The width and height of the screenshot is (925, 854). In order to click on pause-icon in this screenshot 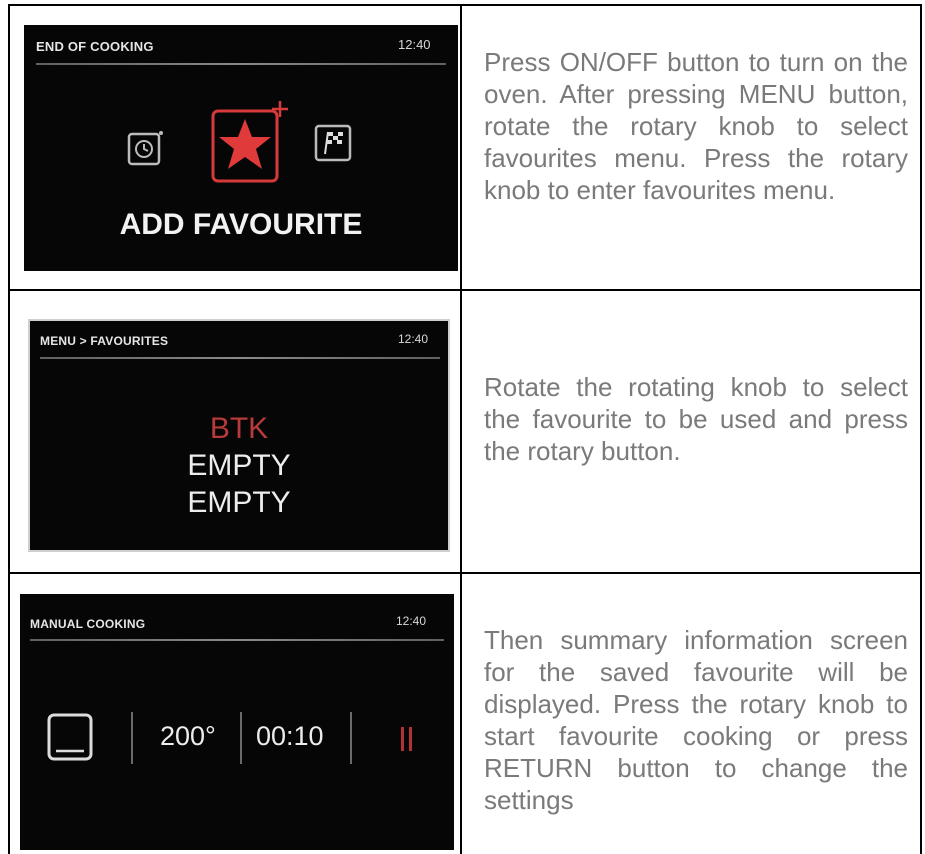, I will do `click(406, 739)`.